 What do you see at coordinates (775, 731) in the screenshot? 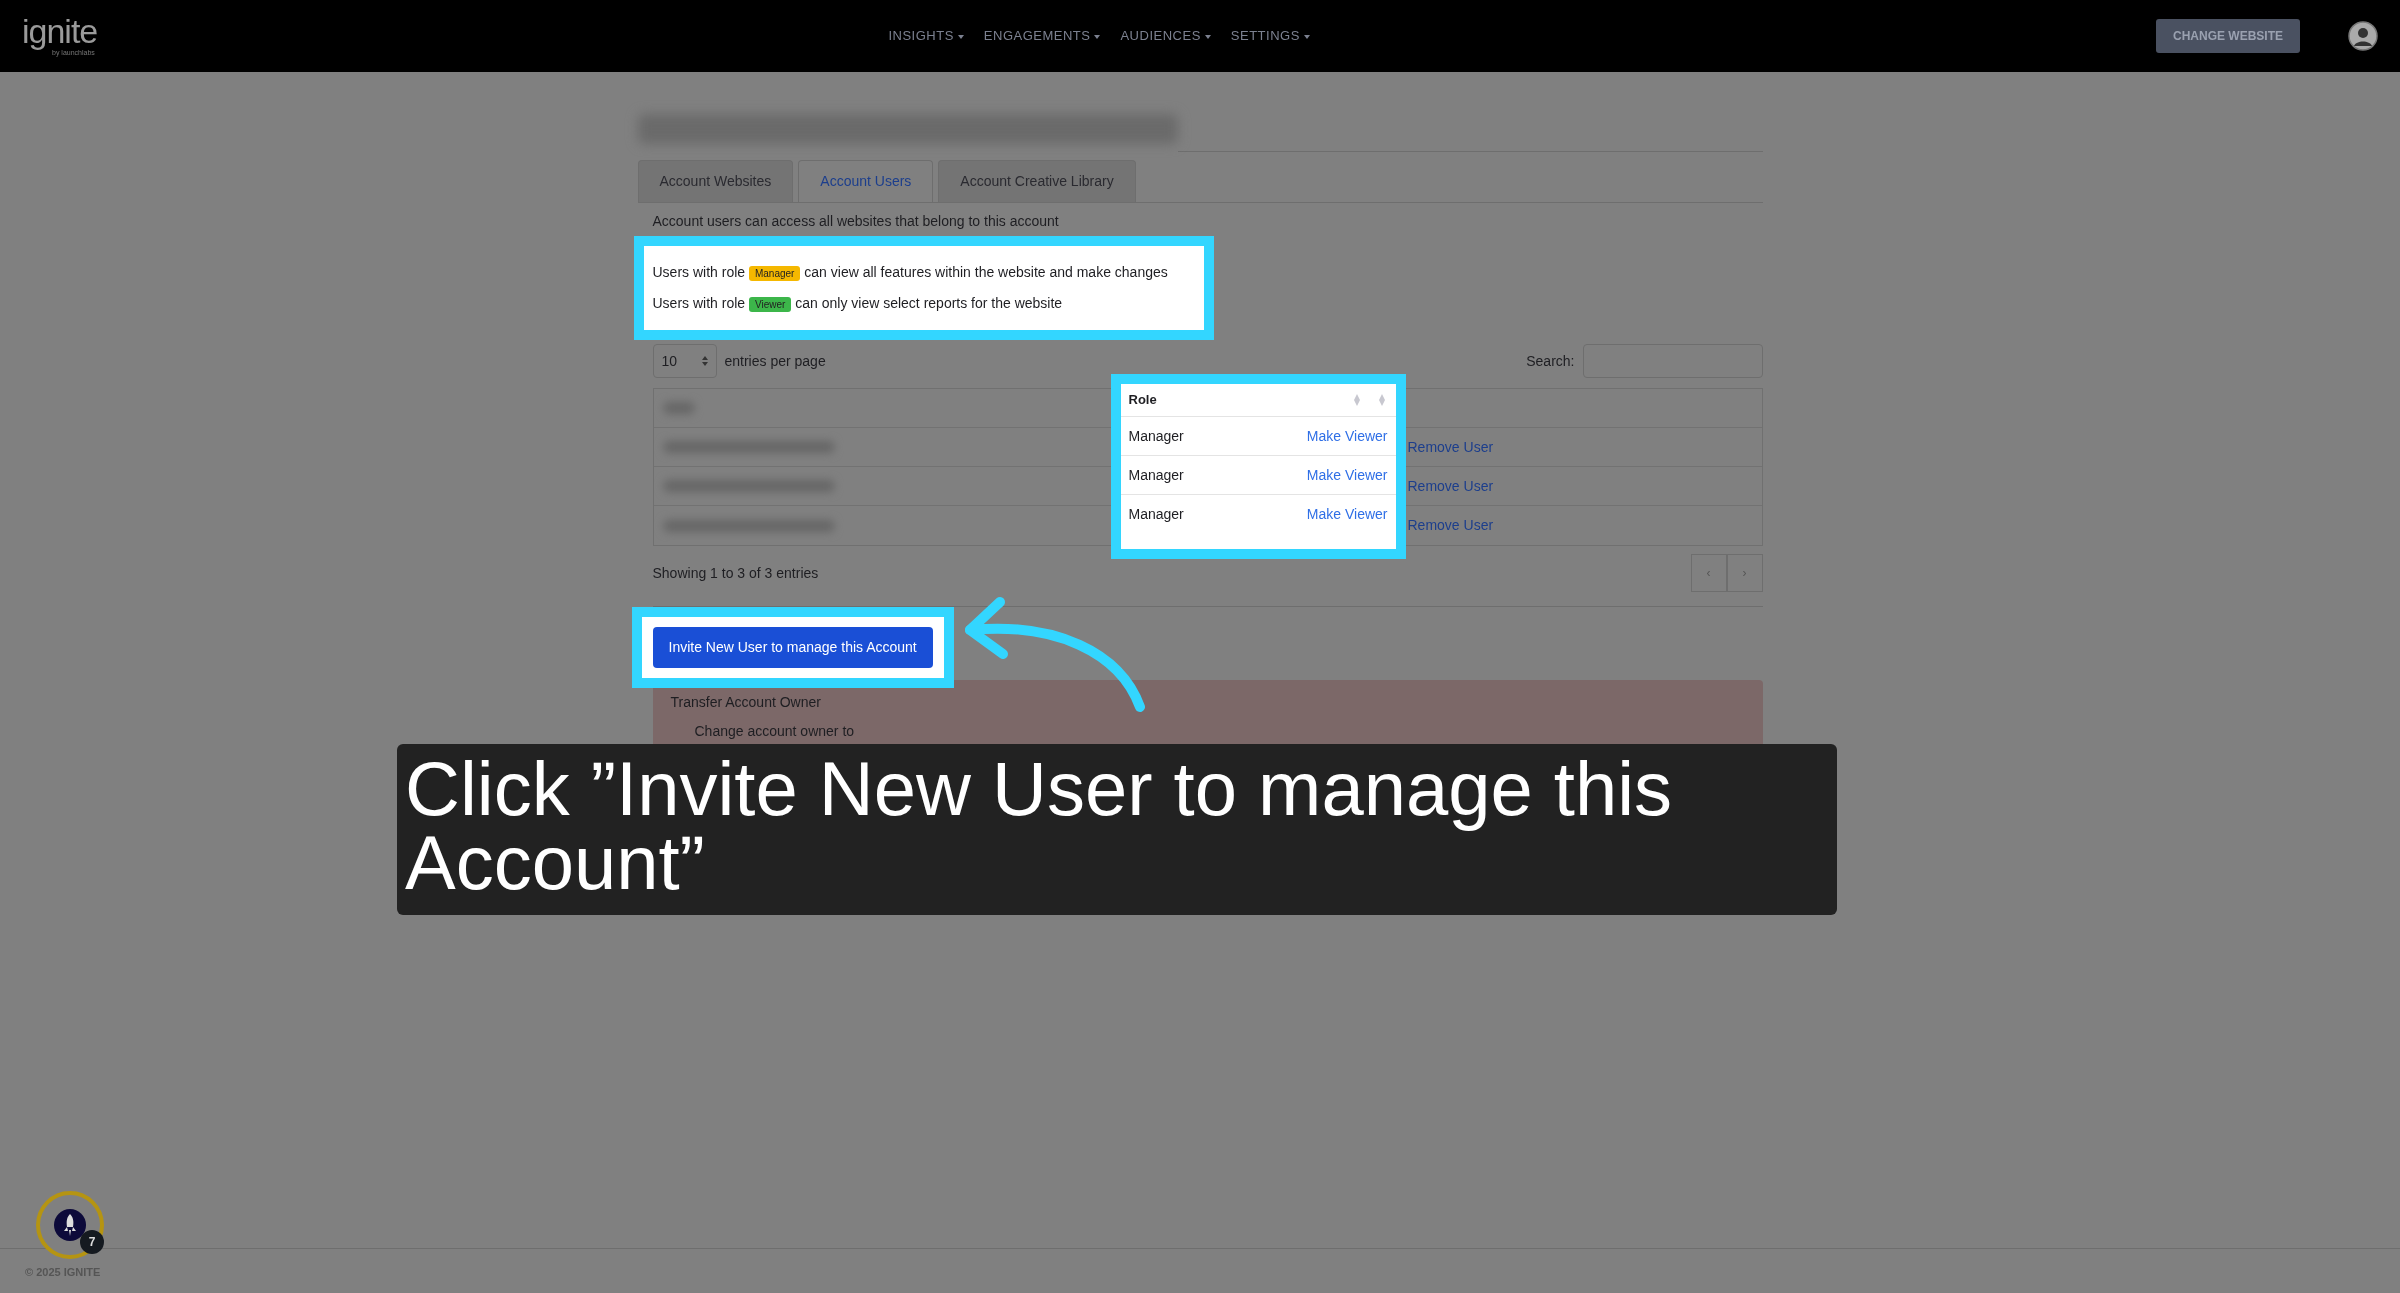
I see `field-label: Change account owner to` at bounding box center [775, 731].